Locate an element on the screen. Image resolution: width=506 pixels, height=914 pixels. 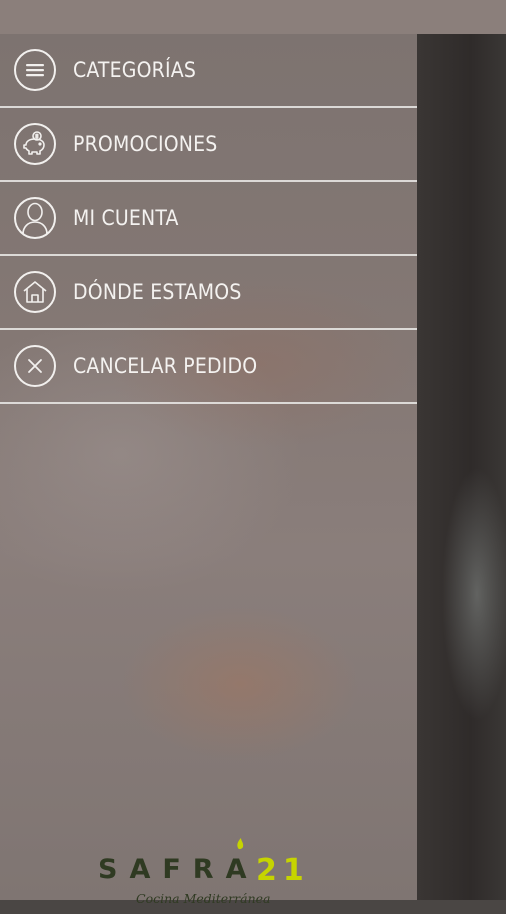
flame-icon is located at coordinates (240, 844).